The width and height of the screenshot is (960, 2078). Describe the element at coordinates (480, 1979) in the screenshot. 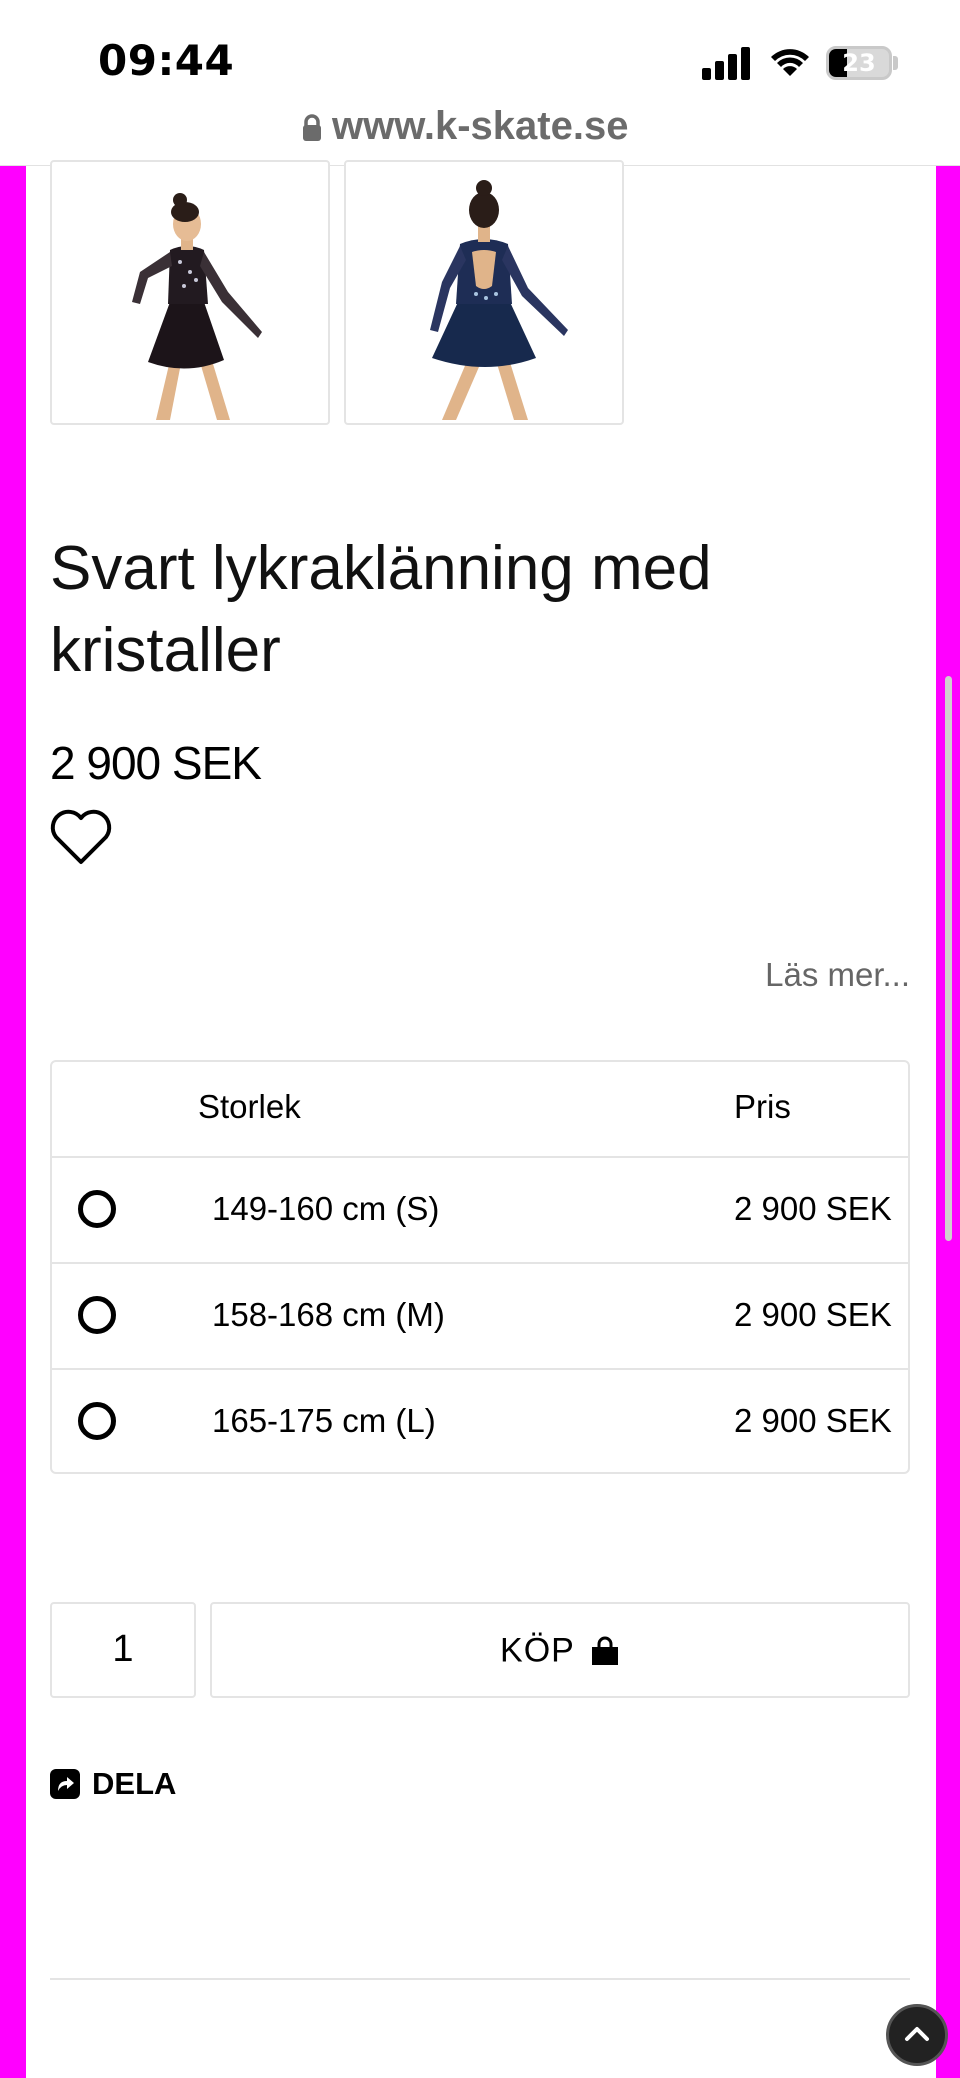

I see `divider` at that location.